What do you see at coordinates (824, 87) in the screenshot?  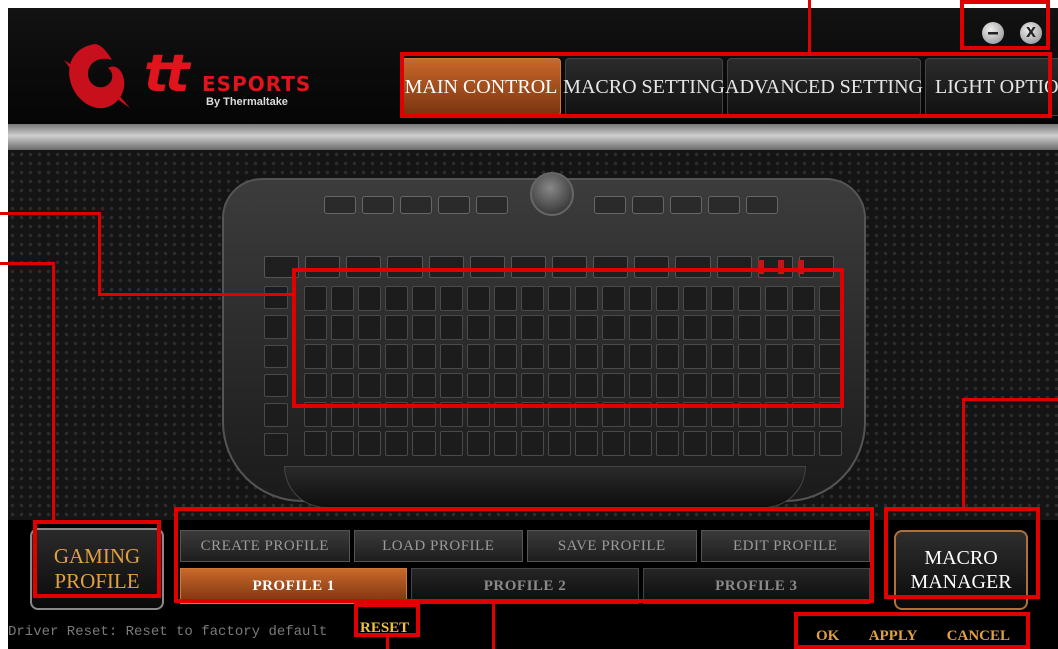 I see `tab-advanced-setting: ADVANCED SETTING` at bounding box center [824, 87].